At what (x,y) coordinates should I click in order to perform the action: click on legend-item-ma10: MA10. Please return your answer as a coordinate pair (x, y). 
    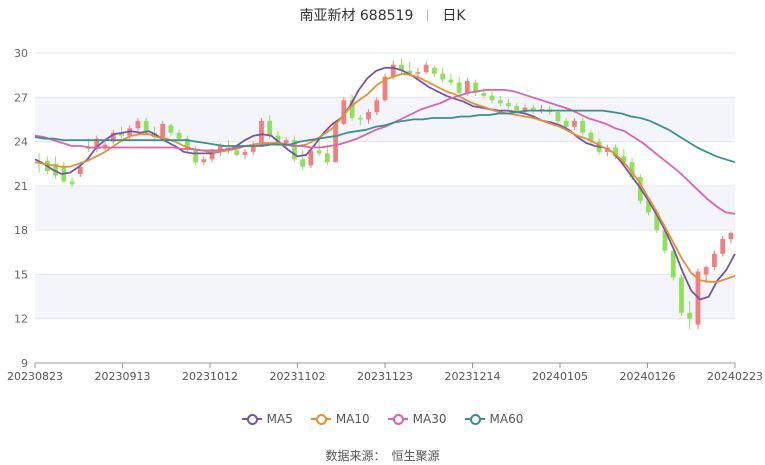
    Looking at the image, I should click on (340, 419).